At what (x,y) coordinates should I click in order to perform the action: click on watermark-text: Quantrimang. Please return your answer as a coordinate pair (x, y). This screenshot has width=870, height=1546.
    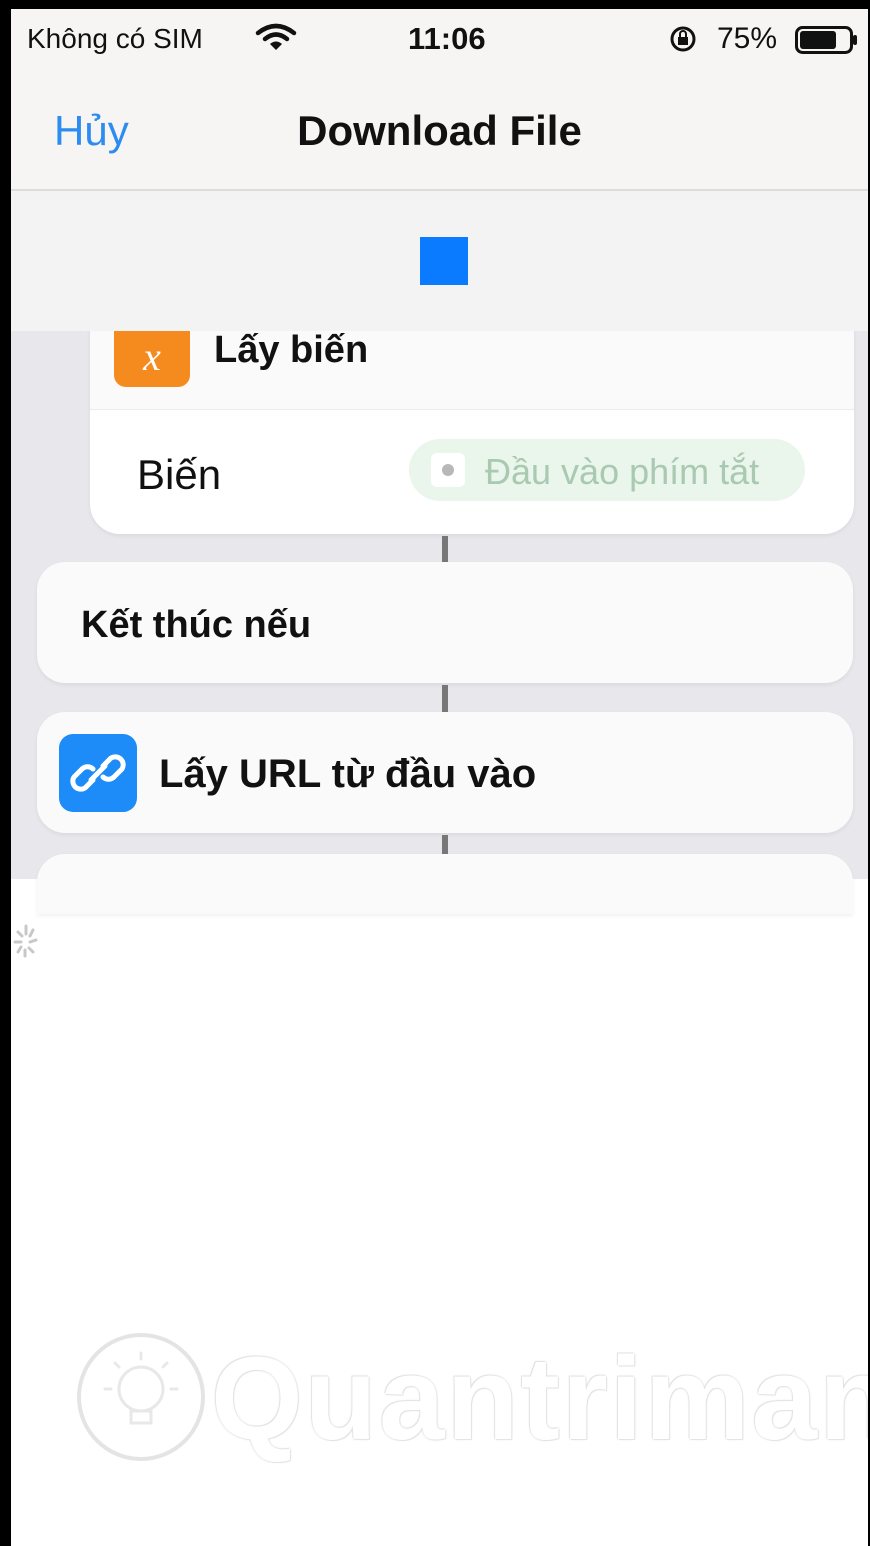
    Looking at the image, I should click on (539, 1399).